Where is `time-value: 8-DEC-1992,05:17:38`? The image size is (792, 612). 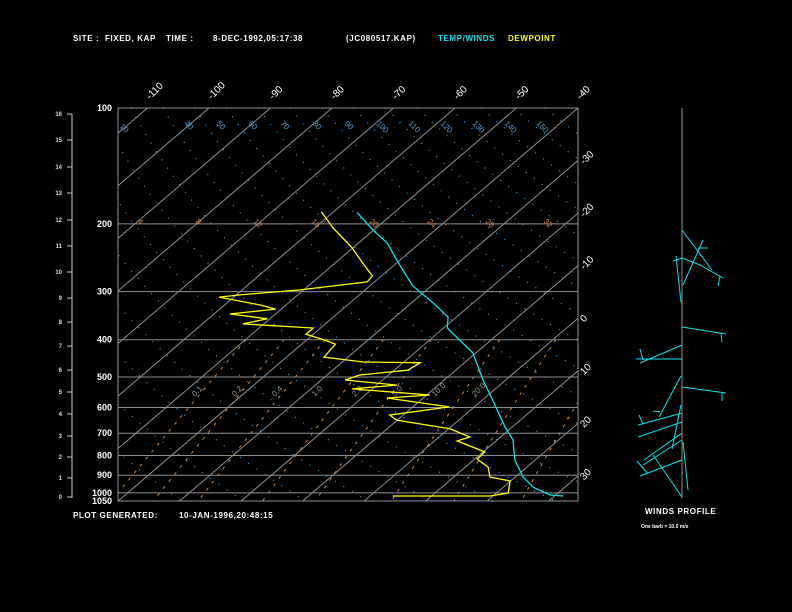
time-value: 8-DEC-1992,05:17:38 is located at coordinates (258, 38).